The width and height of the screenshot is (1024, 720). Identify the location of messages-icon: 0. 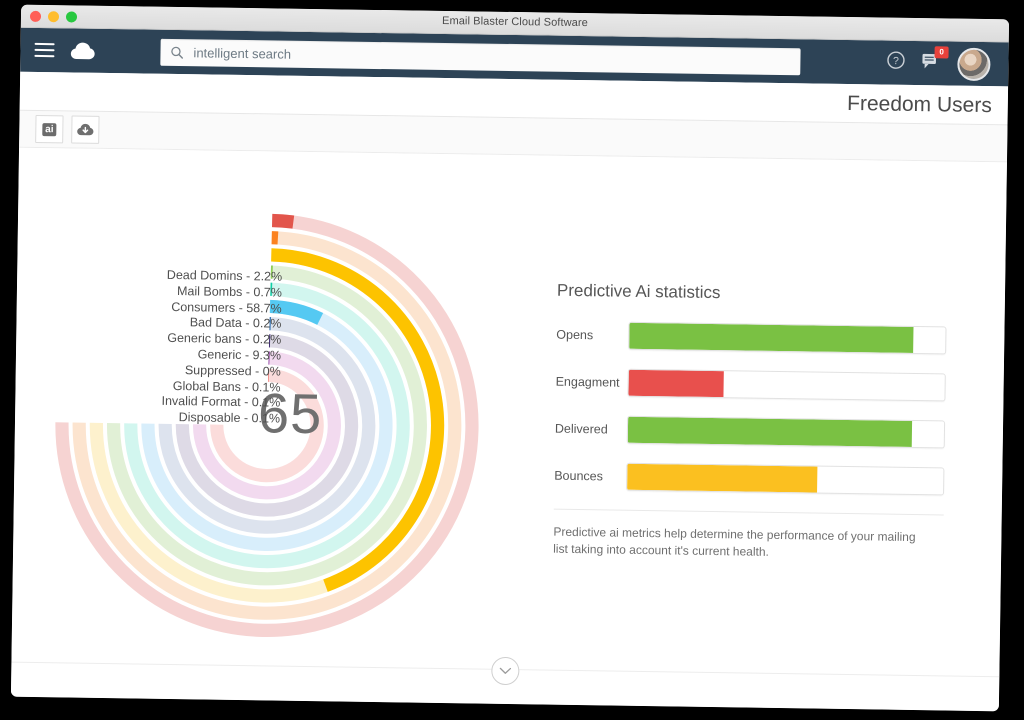
(935, 60).